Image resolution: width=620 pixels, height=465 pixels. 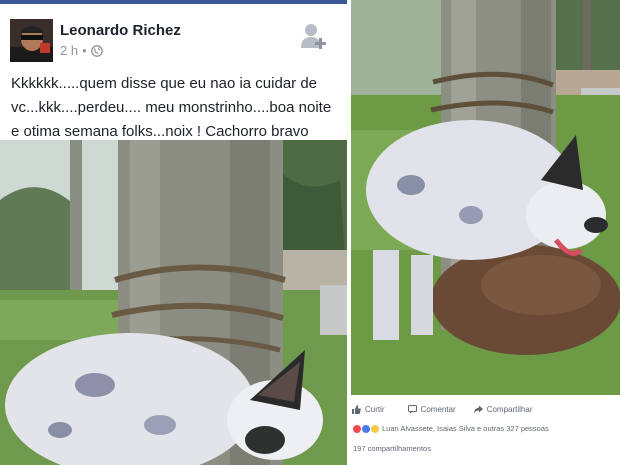 I want to click on thumbs-up-icon, so click(x=356, y=409).